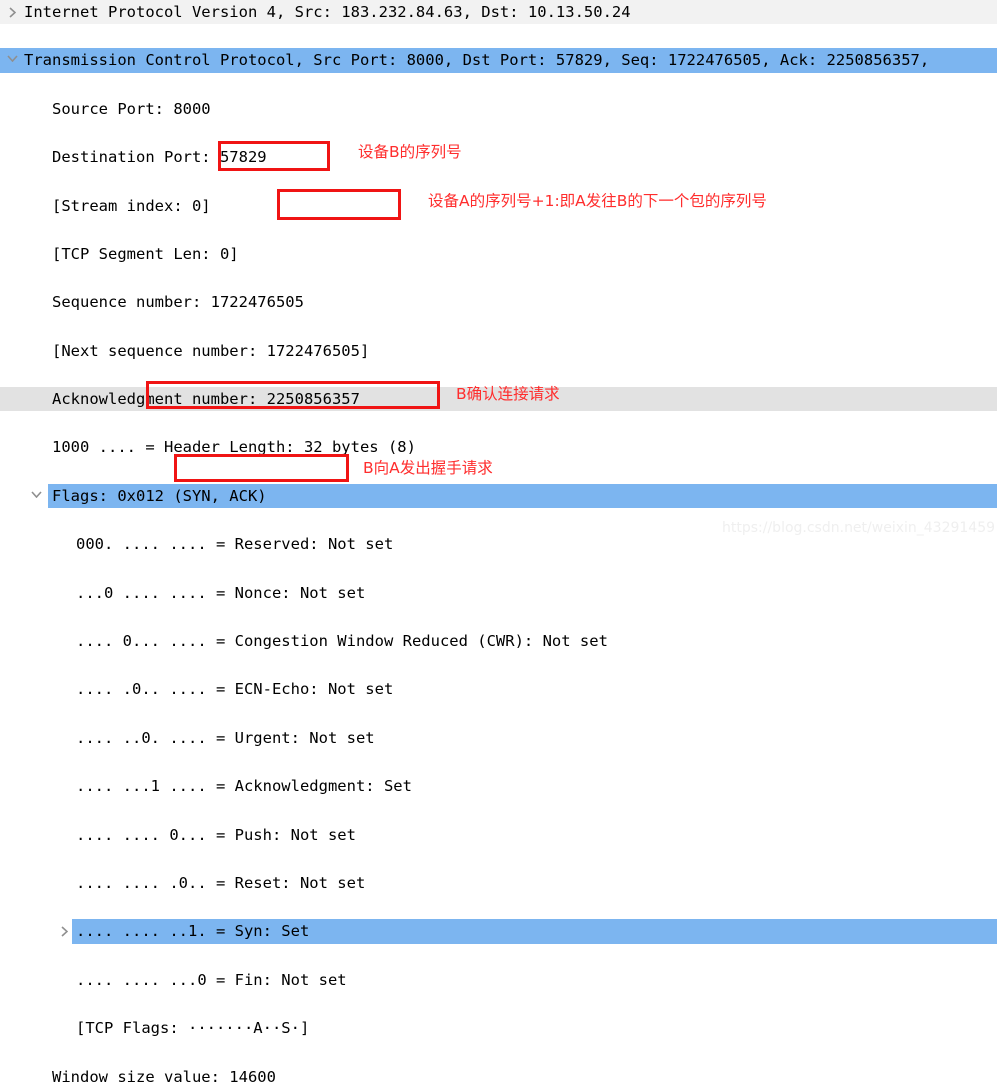  Describe the element at coordinates (211, 350) in the screenshot. I see `tree-row-label: [Next sequence number: 1722476505]` at that location.